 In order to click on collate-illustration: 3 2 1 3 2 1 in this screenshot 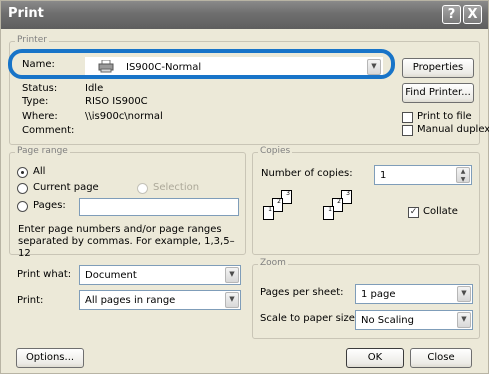, I will do `click(313, 212)`.